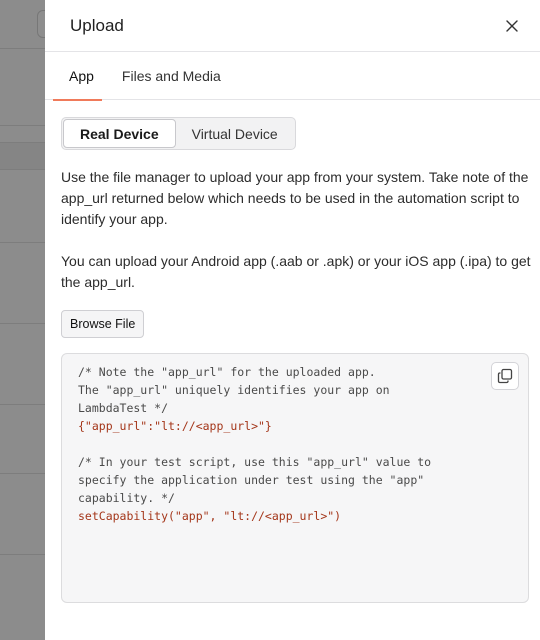 This screenshot has width=540, height=640. What do you see at coordinates (175, 426) in the screenshot?
I see `code-line: {"app_url":"lt://<app_url>"}` at bounding box center [175, 426].